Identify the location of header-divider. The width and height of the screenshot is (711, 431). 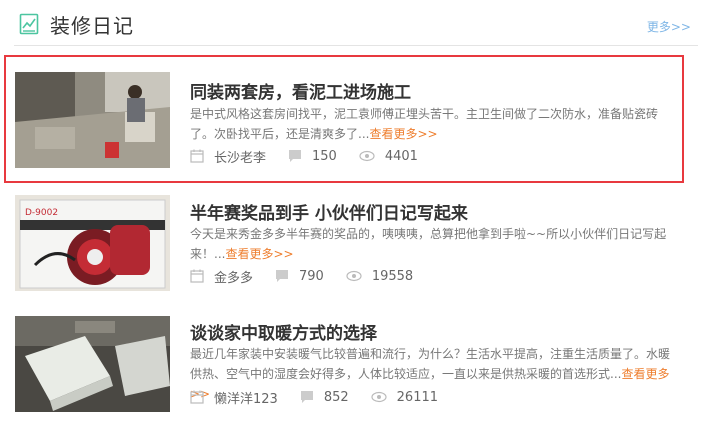
(356, 45).